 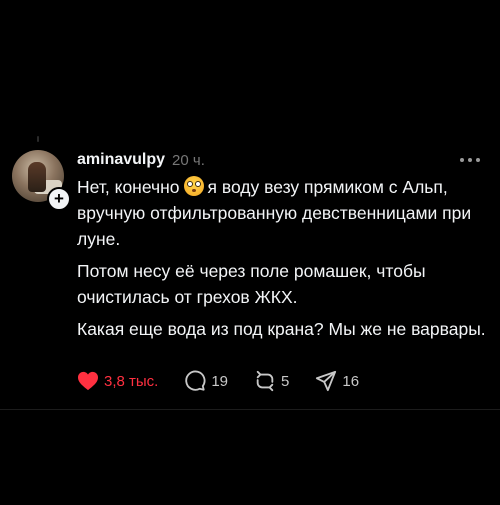 What do you see at coordinates (128, 187) in the screenshot?
I see `post-text-start: Нет, конечно` at bounding box center [128, 187].